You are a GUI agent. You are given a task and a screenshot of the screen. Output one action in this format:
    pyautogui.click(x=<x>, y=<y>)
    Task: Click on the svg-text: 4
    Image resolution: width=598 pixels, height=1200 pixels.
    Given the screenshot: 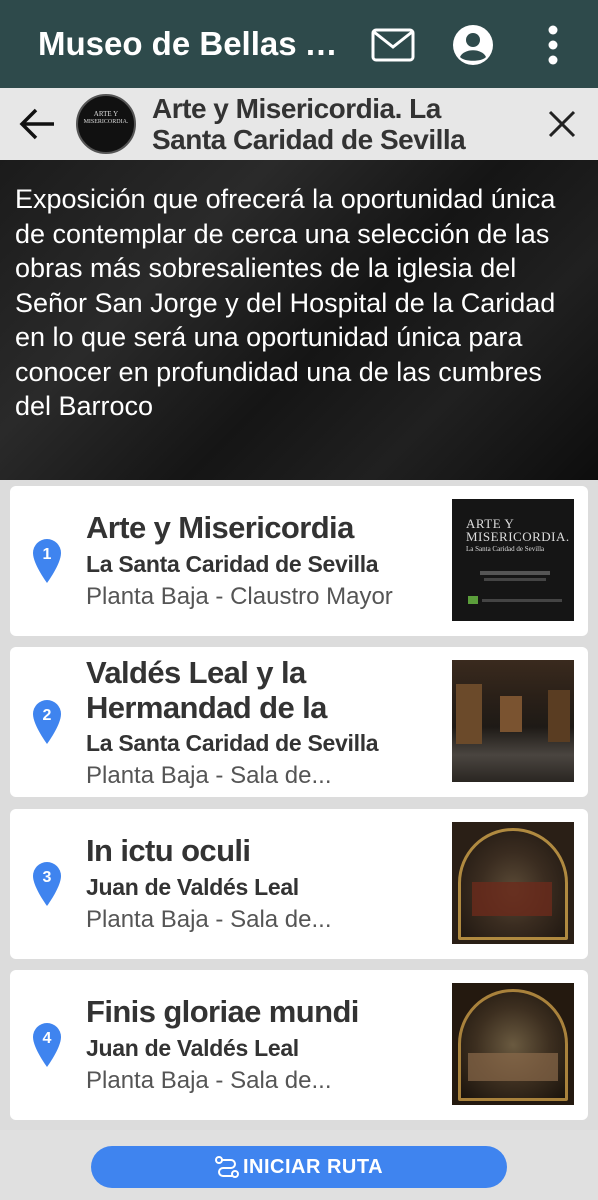 What is the action you would take?
    pyautogui.click(x=47, y=1038)
    